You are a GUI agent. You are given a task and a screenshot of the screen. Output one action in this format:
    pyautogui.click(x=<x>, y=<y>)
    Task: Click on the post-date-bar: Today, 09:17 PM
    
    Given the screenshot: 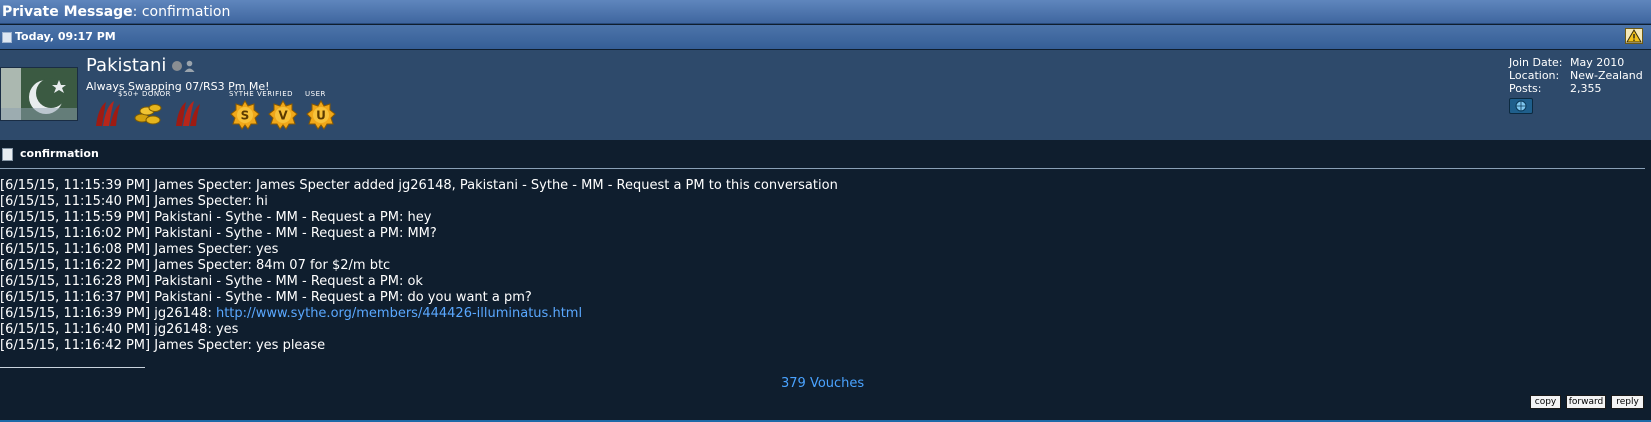 What is the action you would take?
    pyautogui.click(x=825, y=37)
    